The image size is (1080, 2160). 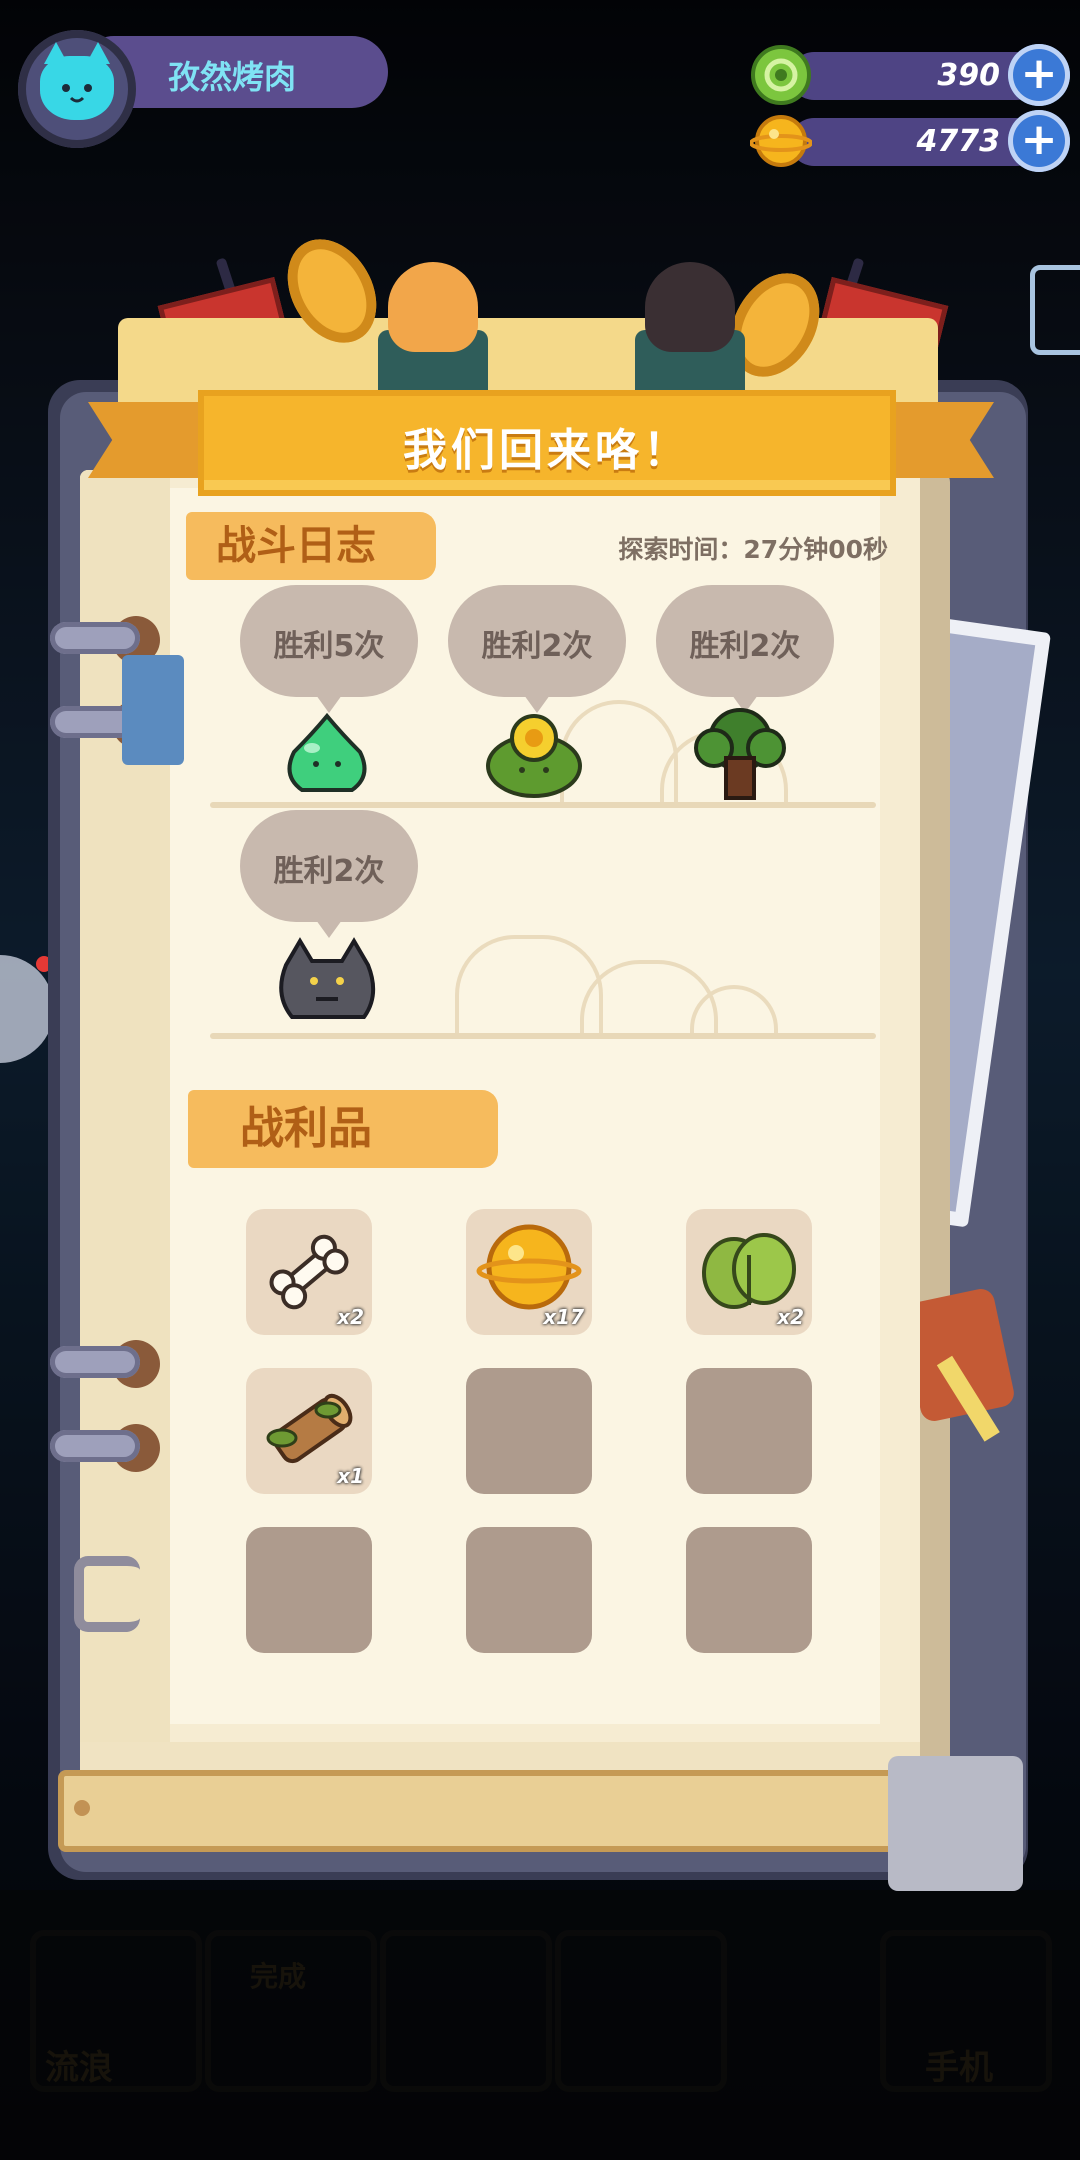 I want to click on avatar, so click(x=77, y=89).